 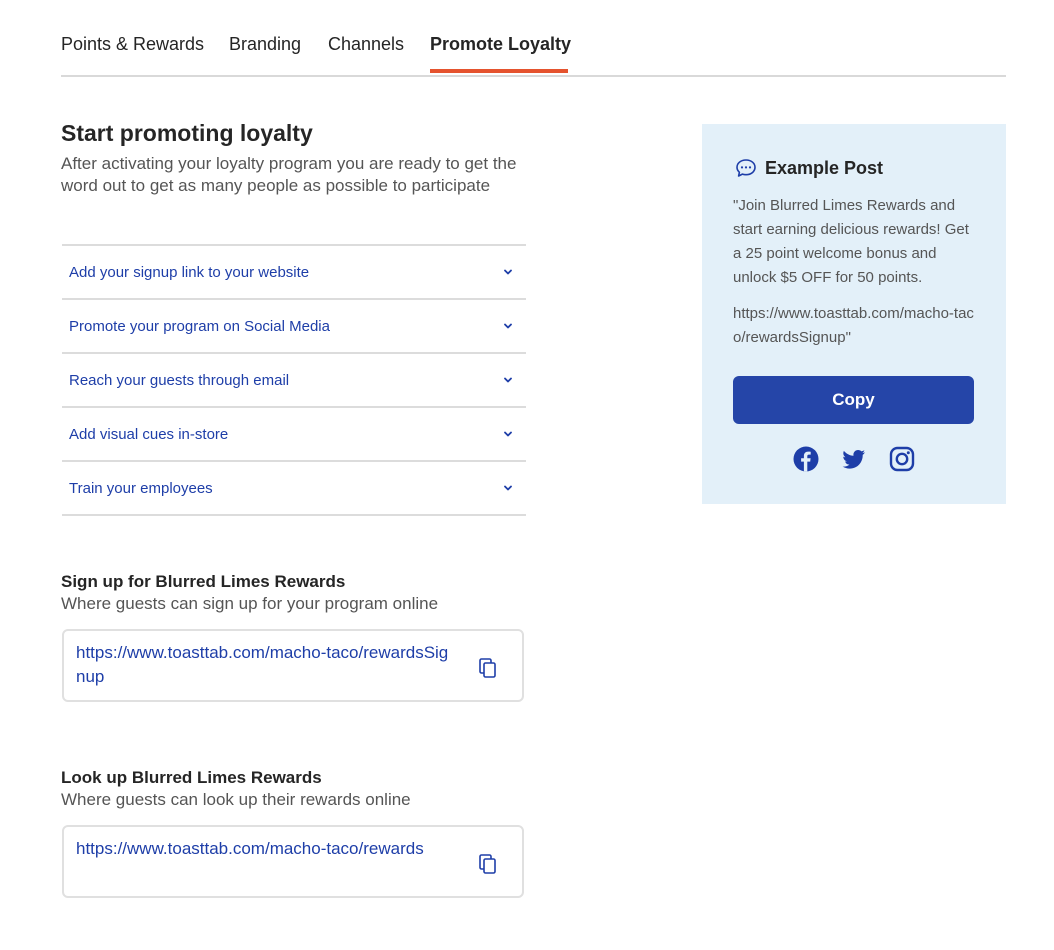 What do you see at coordinates (746, 168) in the screenshot?
I see `chat-bubble-icon` at bounding box center [746, 168].